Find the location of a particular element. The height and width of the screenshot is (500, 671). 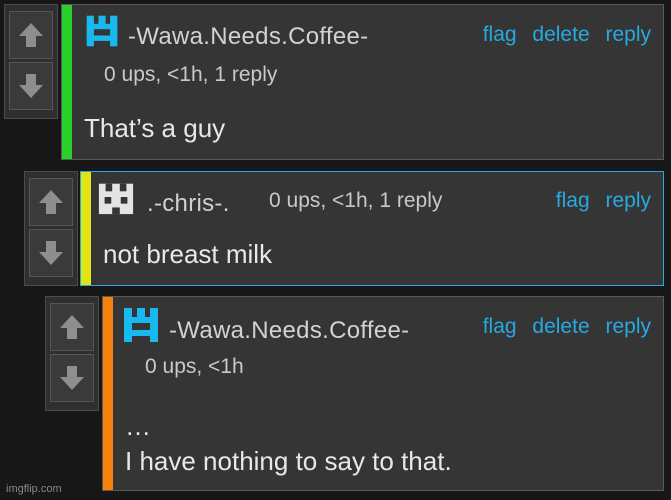

white-castle-icon is located at coordinates (116, 197).